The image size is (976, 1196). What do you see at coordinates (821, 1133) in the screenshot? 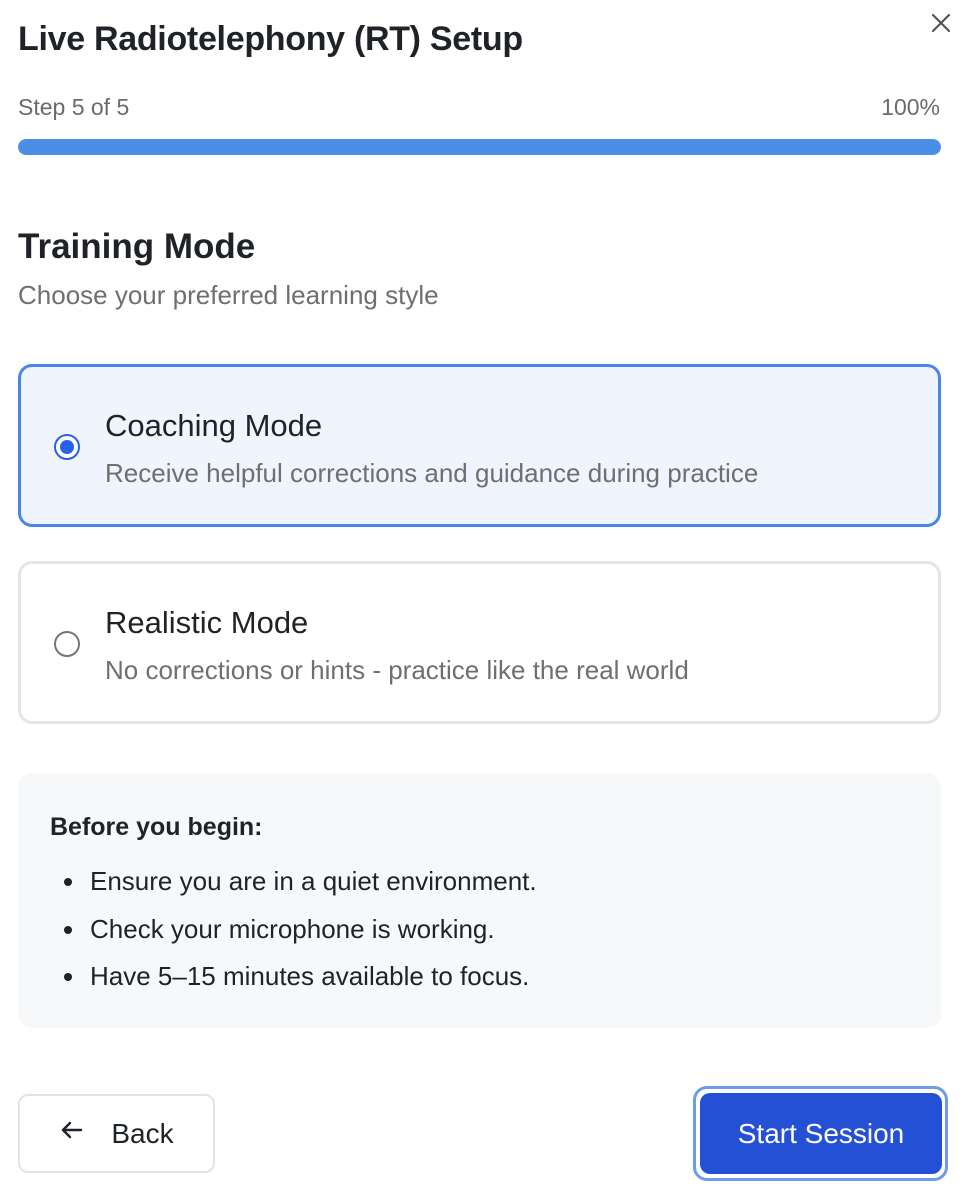
I see `start-session-button: Start Session` at bounding box center [821, 1133].